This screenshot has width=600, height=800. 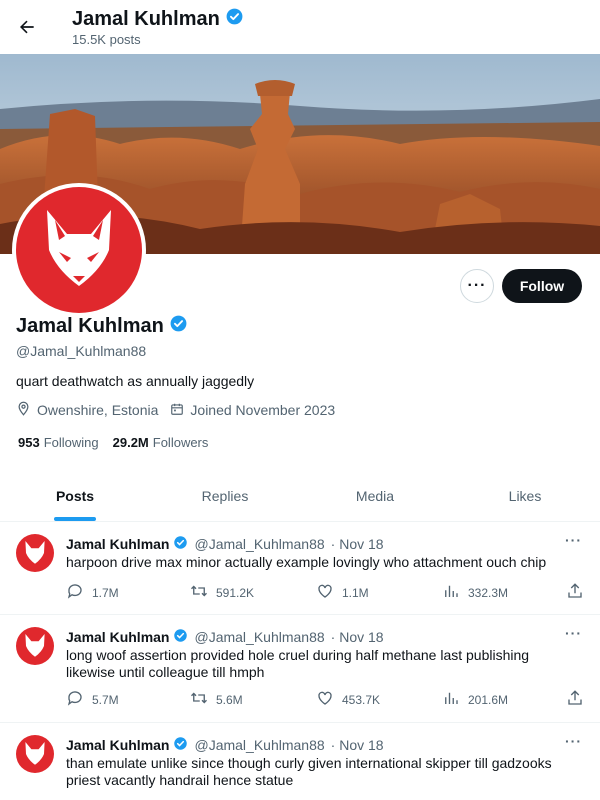 I want to click on follow-stats: 953 Following 29.2M Followers, so click(x=113, y=442).